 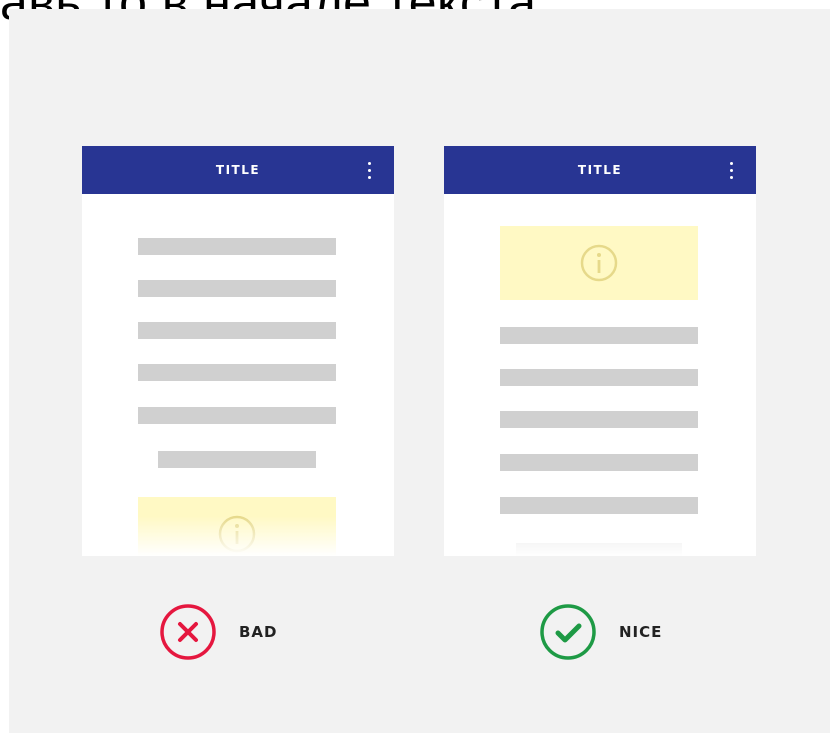 What do you see at coordinates (600, 632) in the screenshot?
I see `nice-verdict: NICE` at bounding box center [600, 632].